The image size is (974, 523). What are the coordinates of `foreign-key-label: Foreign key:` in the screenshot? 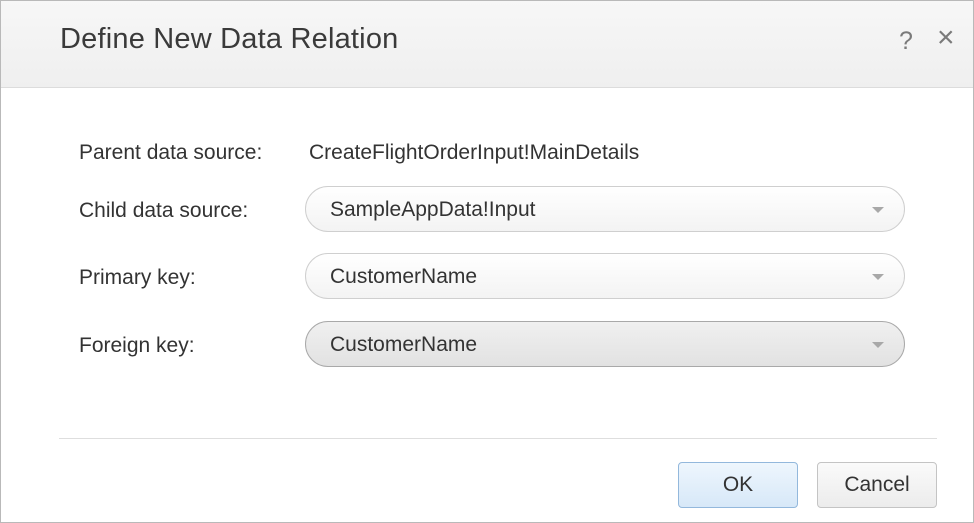 It's located at (137, 345).